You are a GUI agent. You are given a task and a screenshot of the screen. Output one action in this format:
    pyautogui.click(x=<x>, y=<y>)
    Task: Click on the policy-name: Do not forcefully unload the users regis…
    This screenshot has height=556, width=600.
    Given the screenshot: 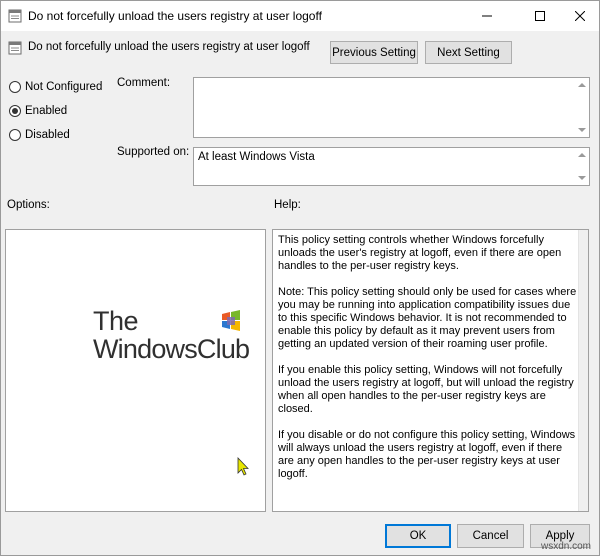 What is the action you would take?
    pyautogui.click(x=169, y=47)
    